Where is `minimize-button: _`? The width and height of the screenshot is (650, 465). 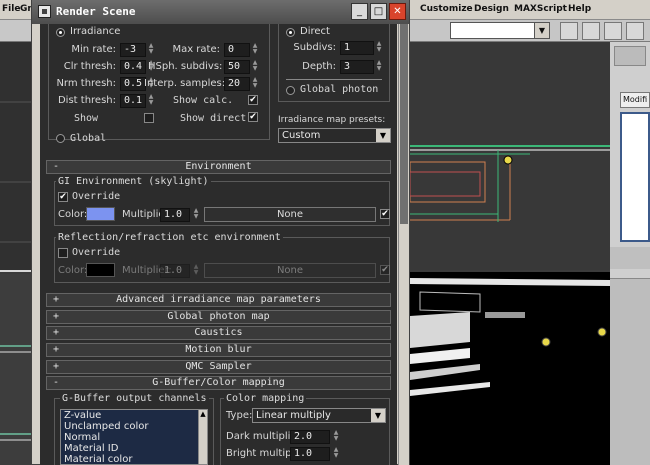 minimize-button: _ is located at coordinates (359, 11).